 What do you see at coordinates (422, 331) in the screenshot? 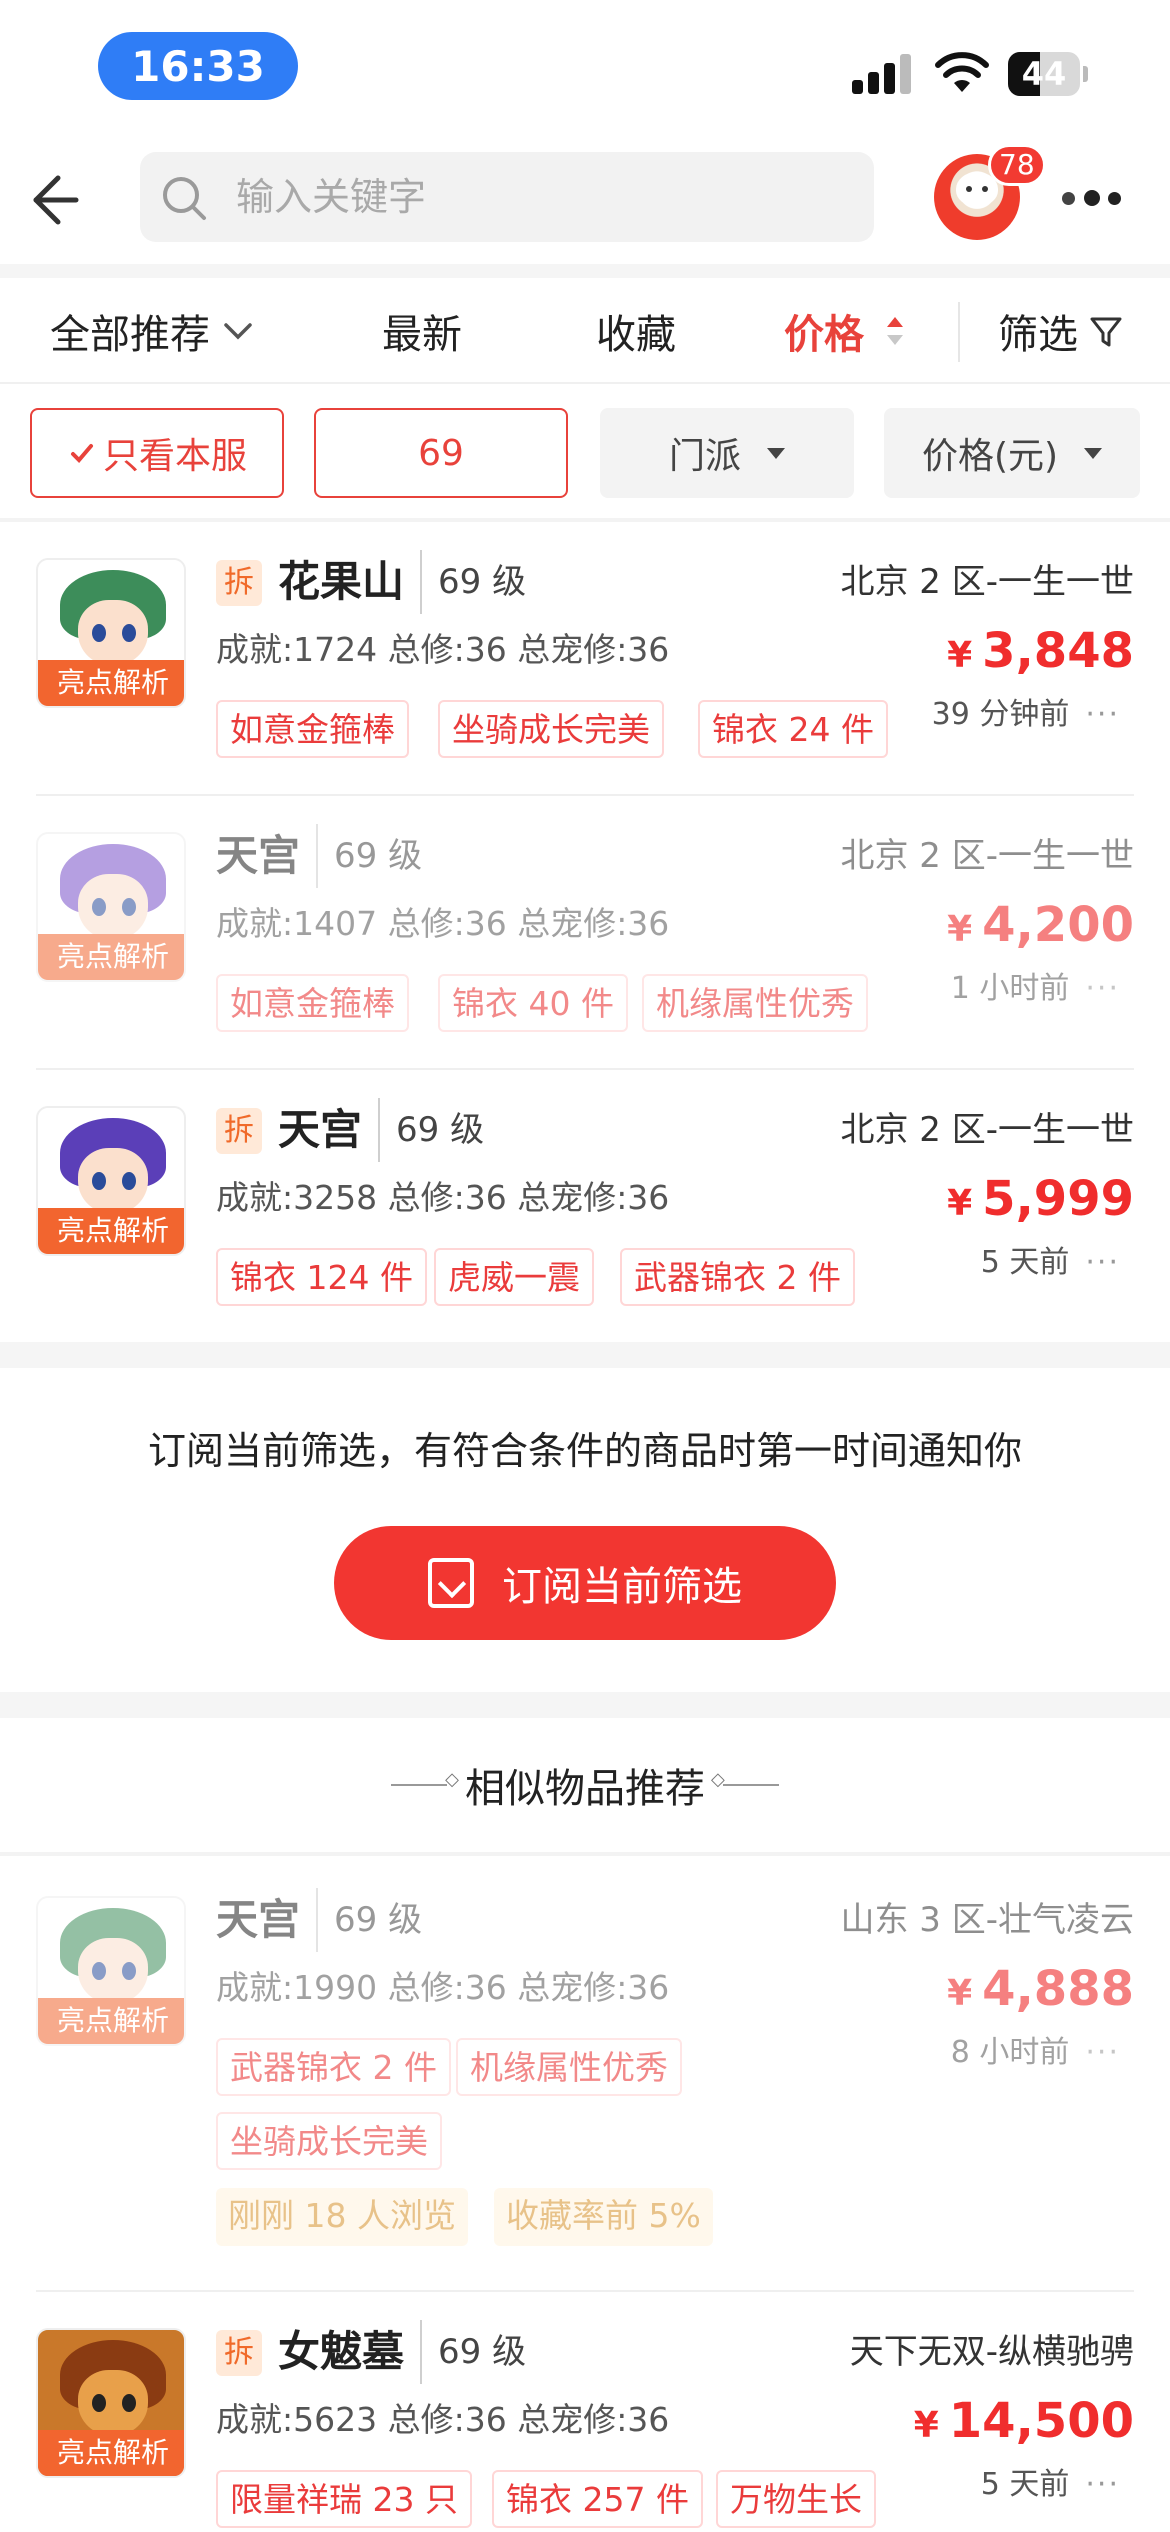
I see `tab-latest: 最新` at bounding box center [422, 331].